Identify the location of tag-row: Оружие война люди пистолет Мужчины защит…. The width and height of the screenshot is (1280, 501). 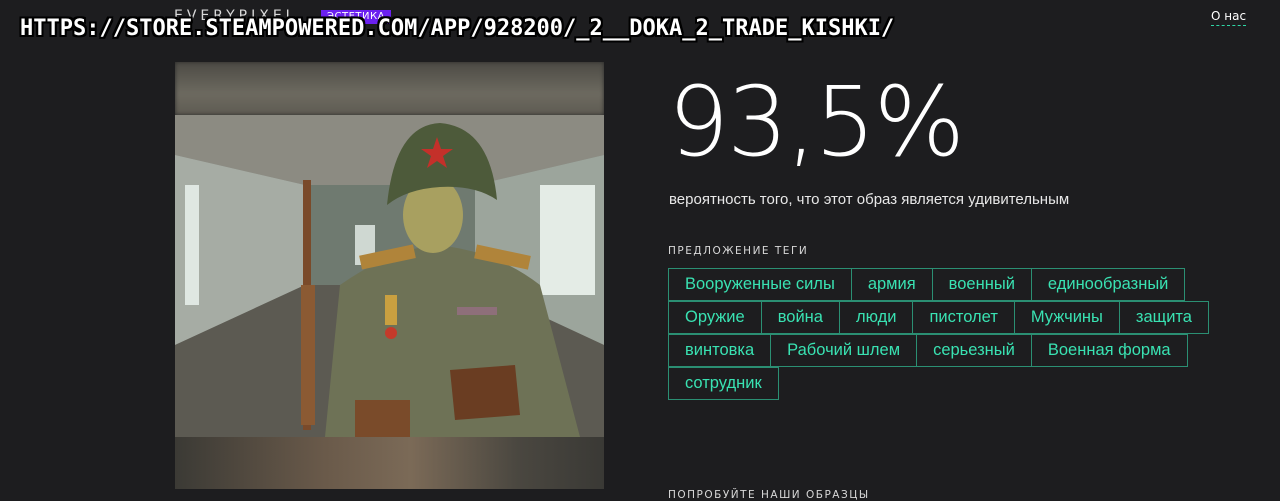
(958, 317).